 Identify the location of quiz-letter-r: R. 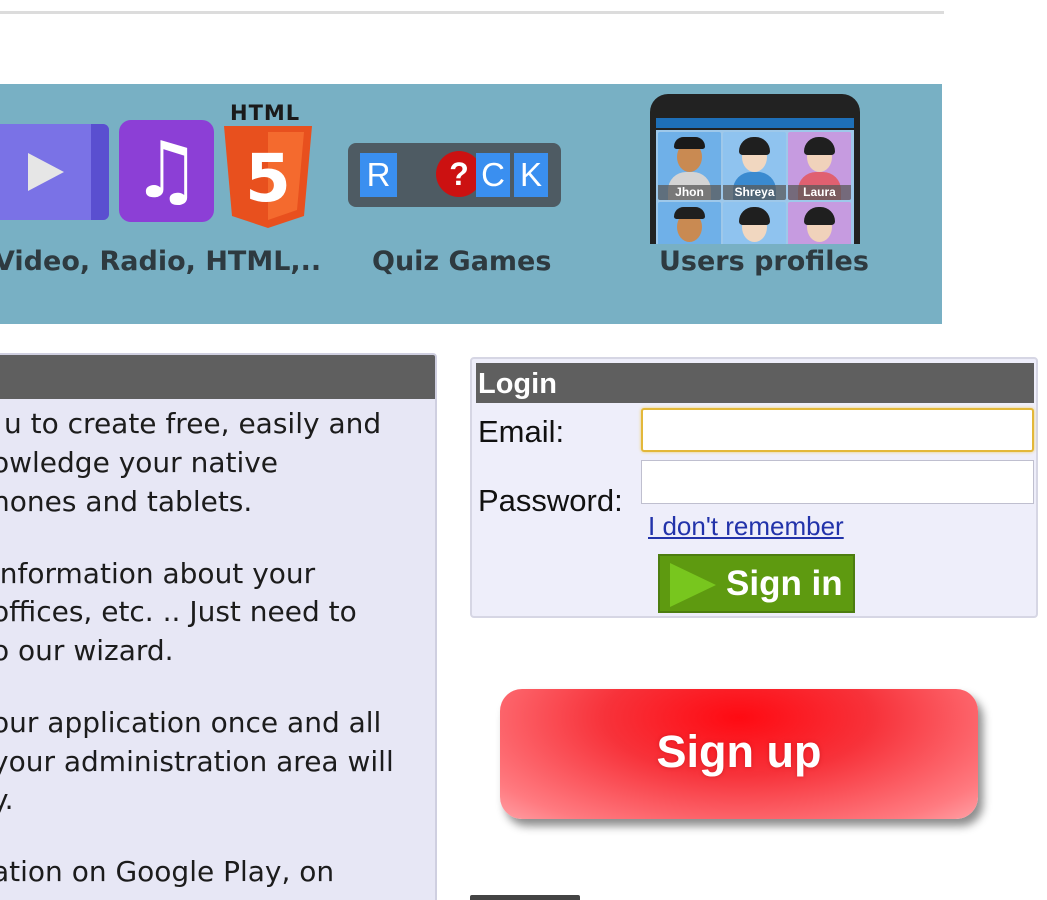
(378, 175).